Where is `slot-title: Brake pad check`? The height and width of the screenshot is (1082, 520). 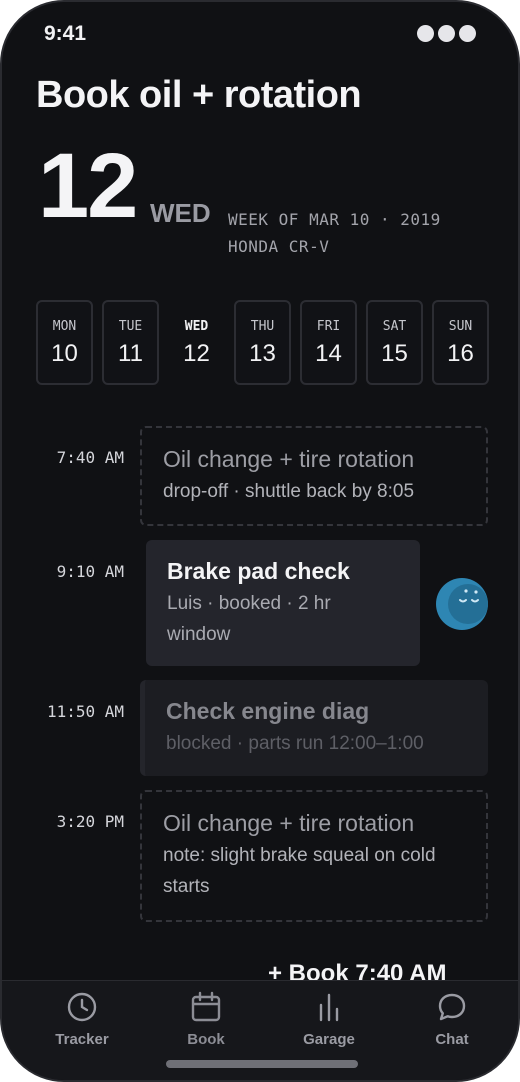 slot-title: Brake pad check is located at coordinates (258, 571).